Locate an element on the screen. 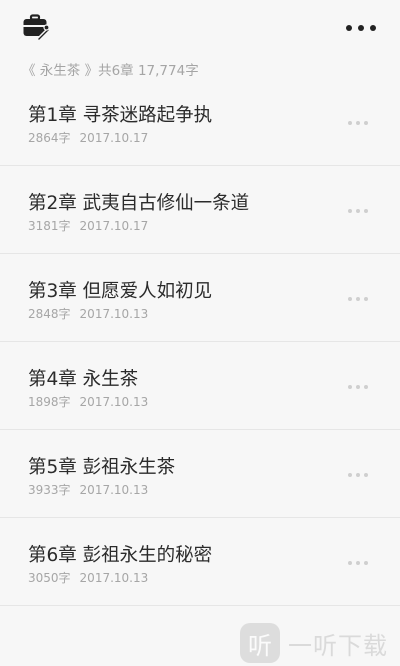 The image size is (400, 666). watermark-text: 一听下载 is located at coordinates (338, 645).